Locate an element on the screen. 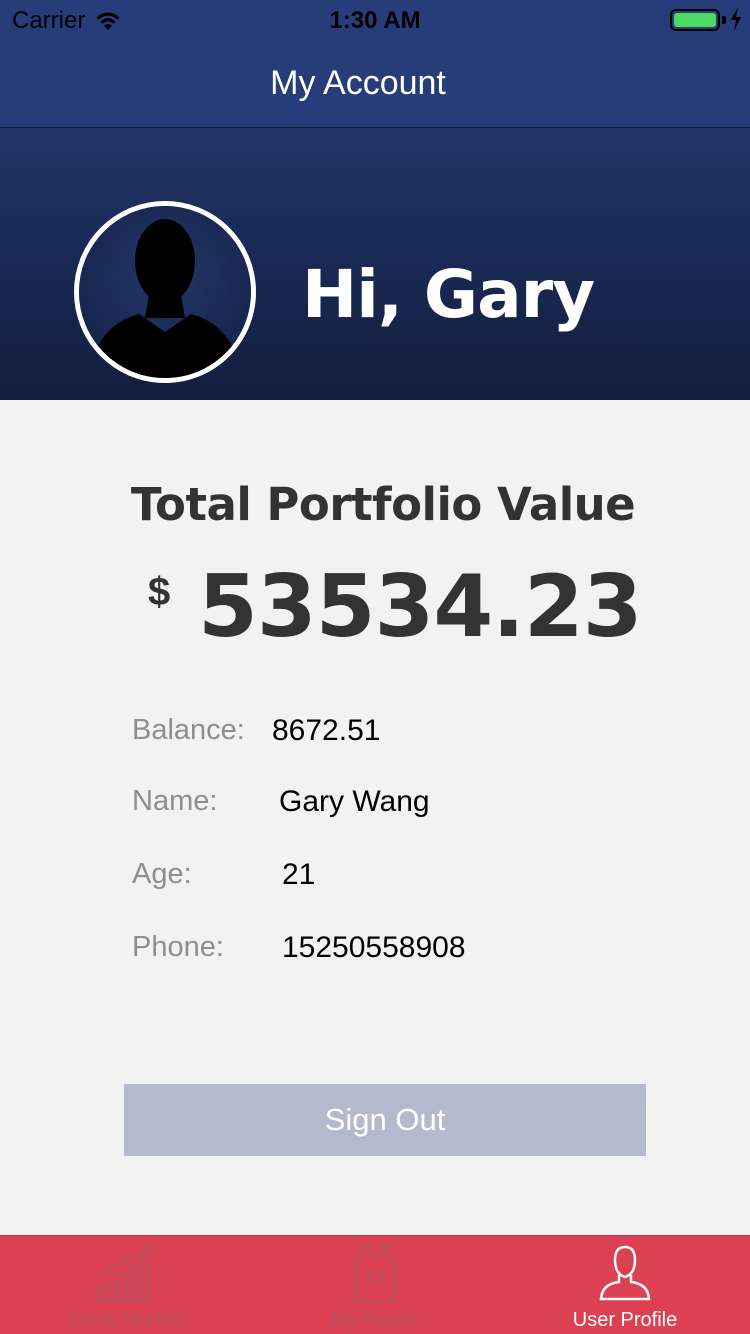 The width and height of the screenshot is (750, 1334). currency-symbol: $ is located at coordinates (159, 592).